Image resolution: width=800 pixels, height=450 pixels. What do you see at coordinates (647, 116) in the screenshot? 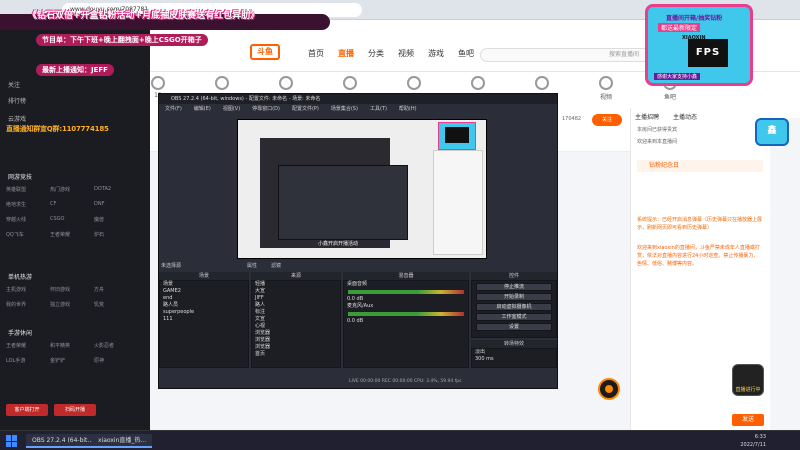
I see `tab-recruit: 主播招聘` at bounding box center [647, 116].